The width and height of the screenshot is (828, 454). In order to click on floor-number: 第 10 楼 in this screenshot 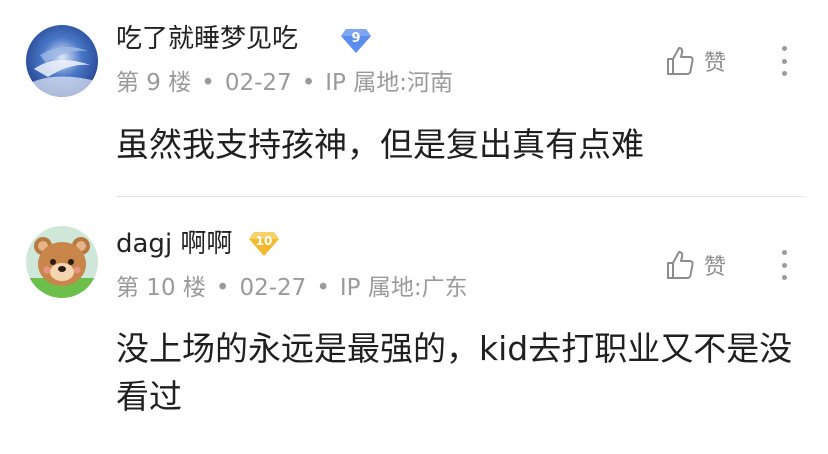, I will do `click(161, 288)`.